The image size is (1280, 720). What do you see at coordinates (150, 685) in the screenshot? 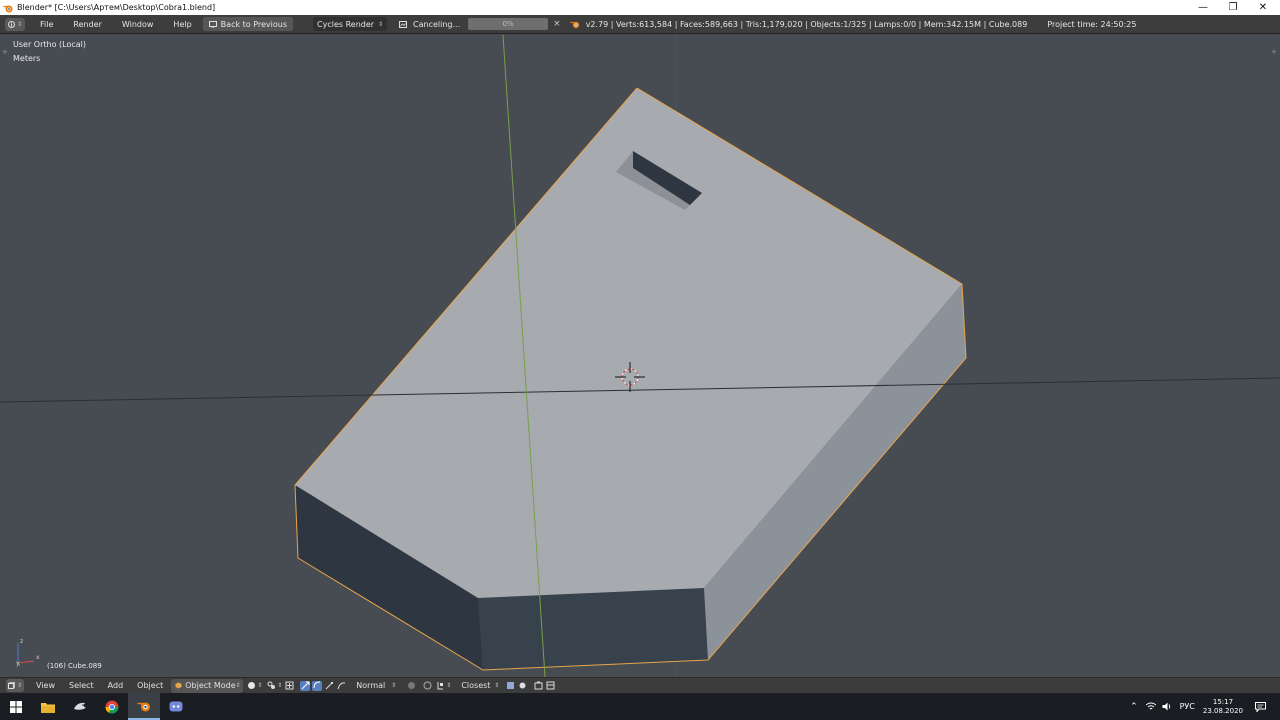
I see `menu-object: Object` at bounding box center [150, 685].